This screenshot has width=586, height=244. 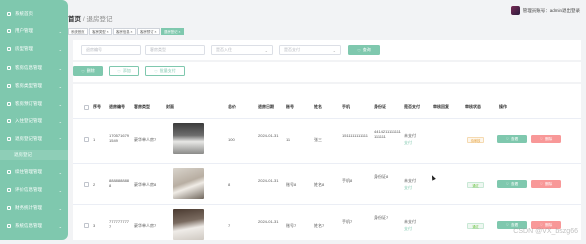 I want to click on sidebar-item-label: 续住管理管理, so click(x=28, y=171).